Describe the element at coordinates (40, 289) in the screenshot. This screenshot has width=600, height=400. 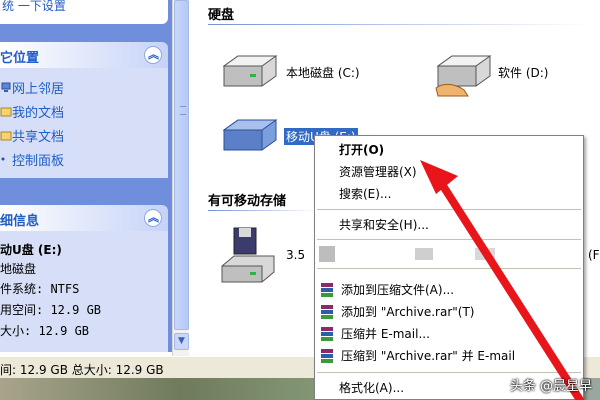
I see `details-filesystem: 件系统: NTFS` at that location.